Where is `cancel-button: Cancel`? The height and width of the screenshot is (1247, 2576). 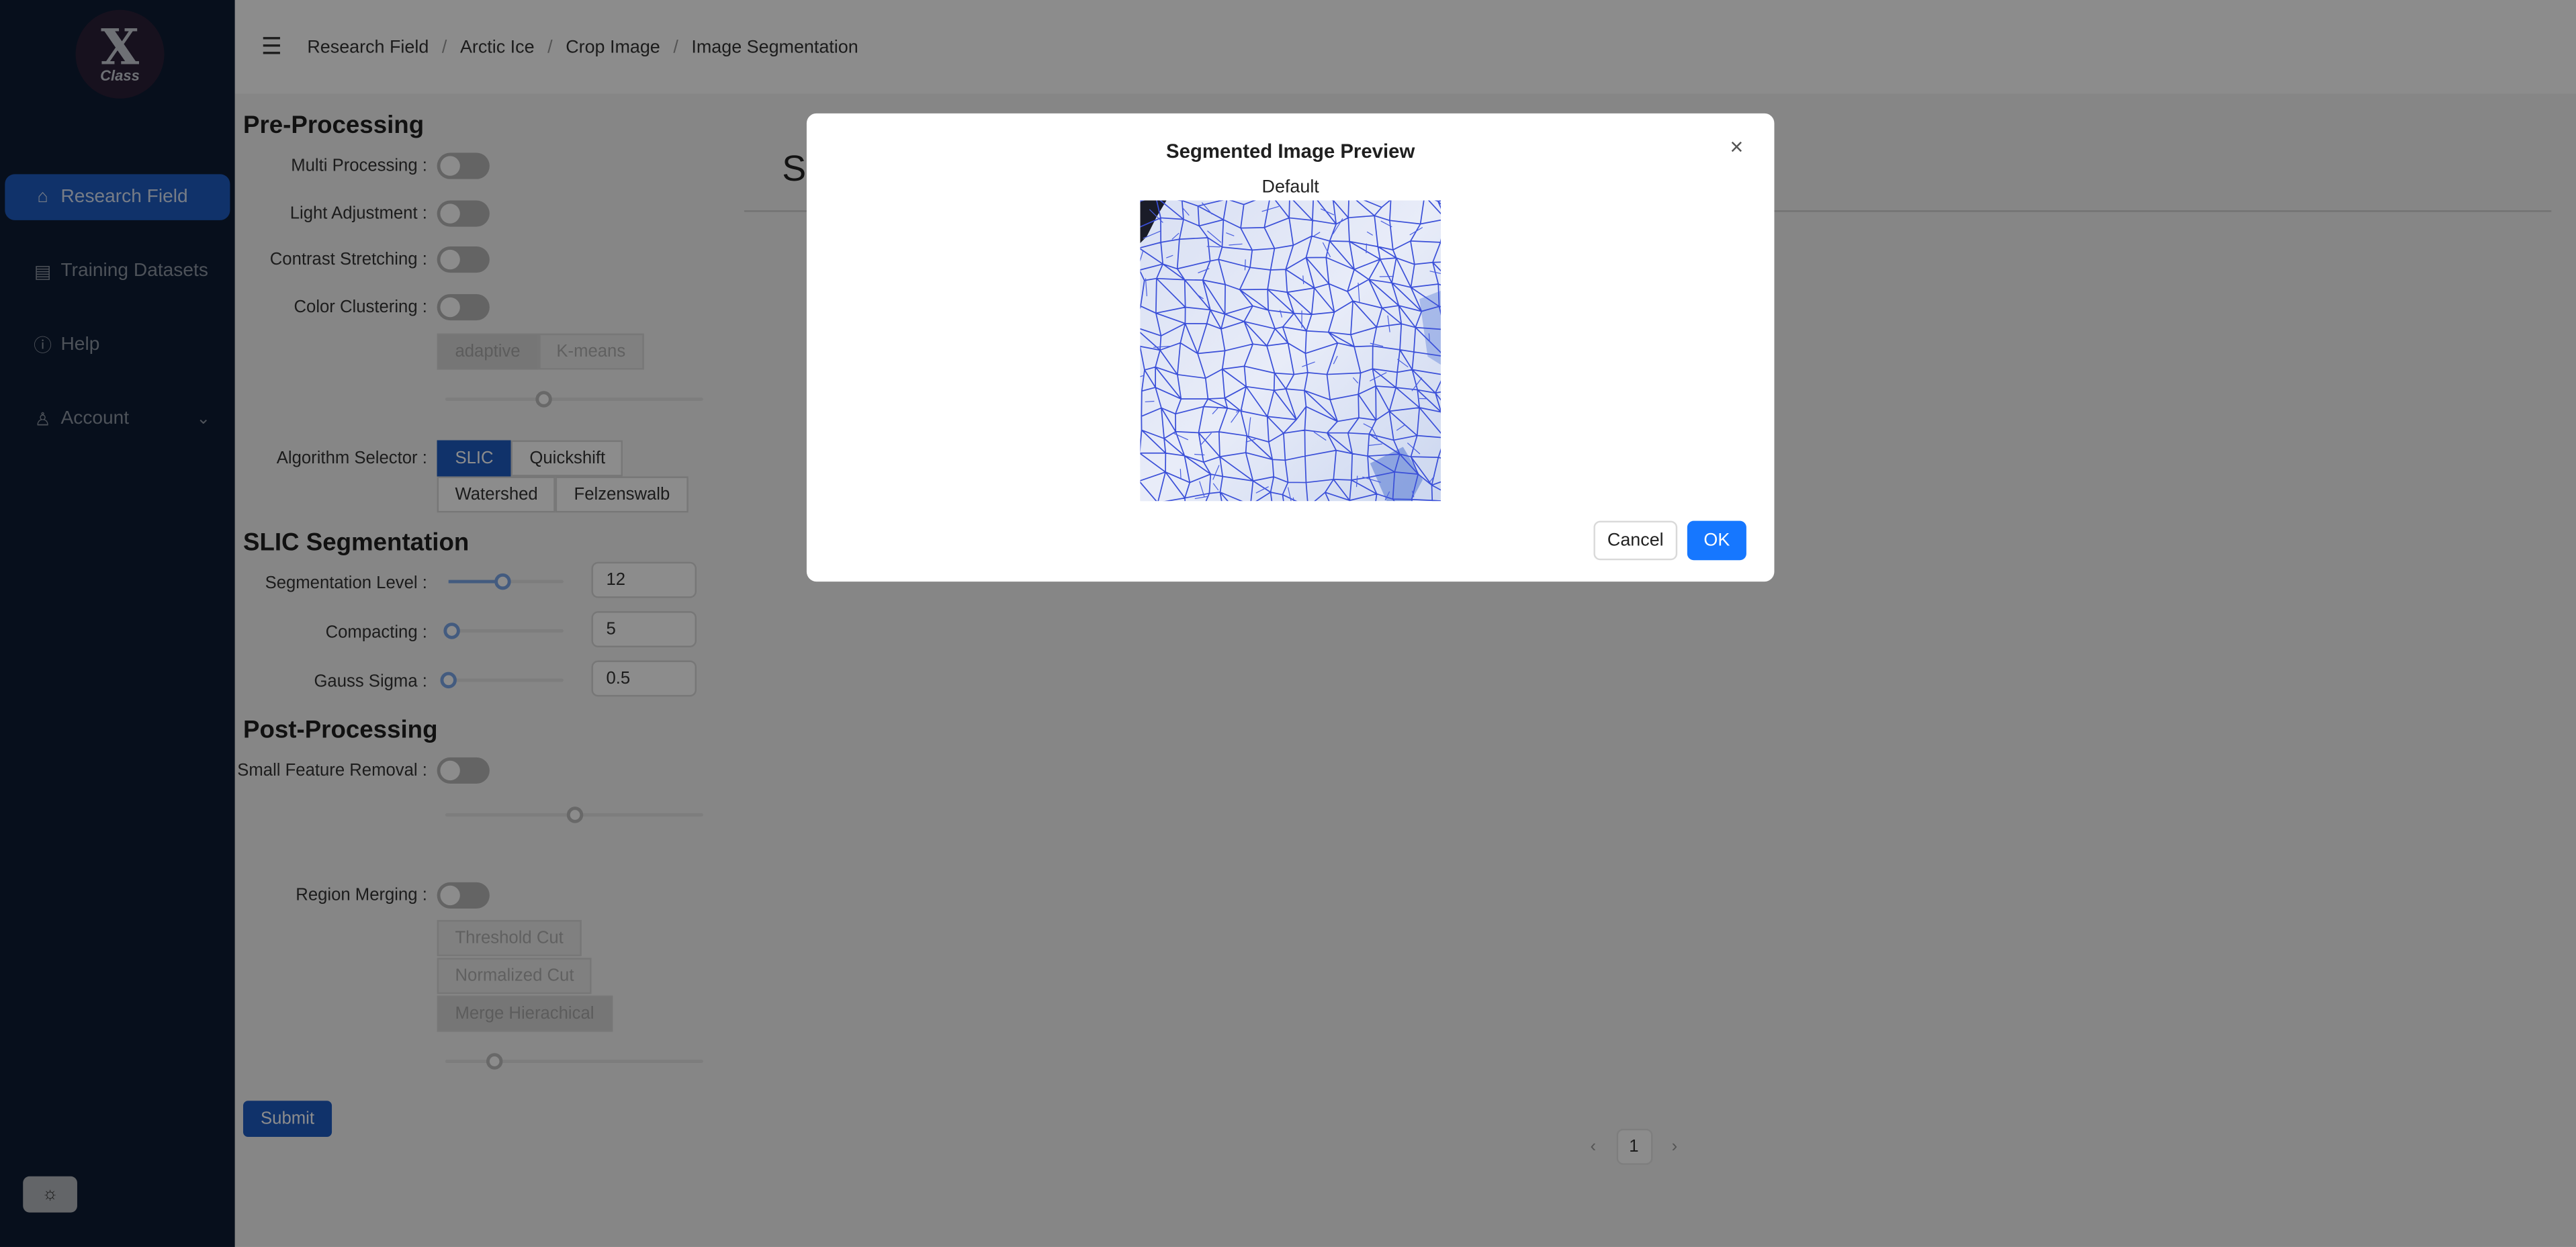 cancel-button: Cancel is located at coordinates (1636, 540).